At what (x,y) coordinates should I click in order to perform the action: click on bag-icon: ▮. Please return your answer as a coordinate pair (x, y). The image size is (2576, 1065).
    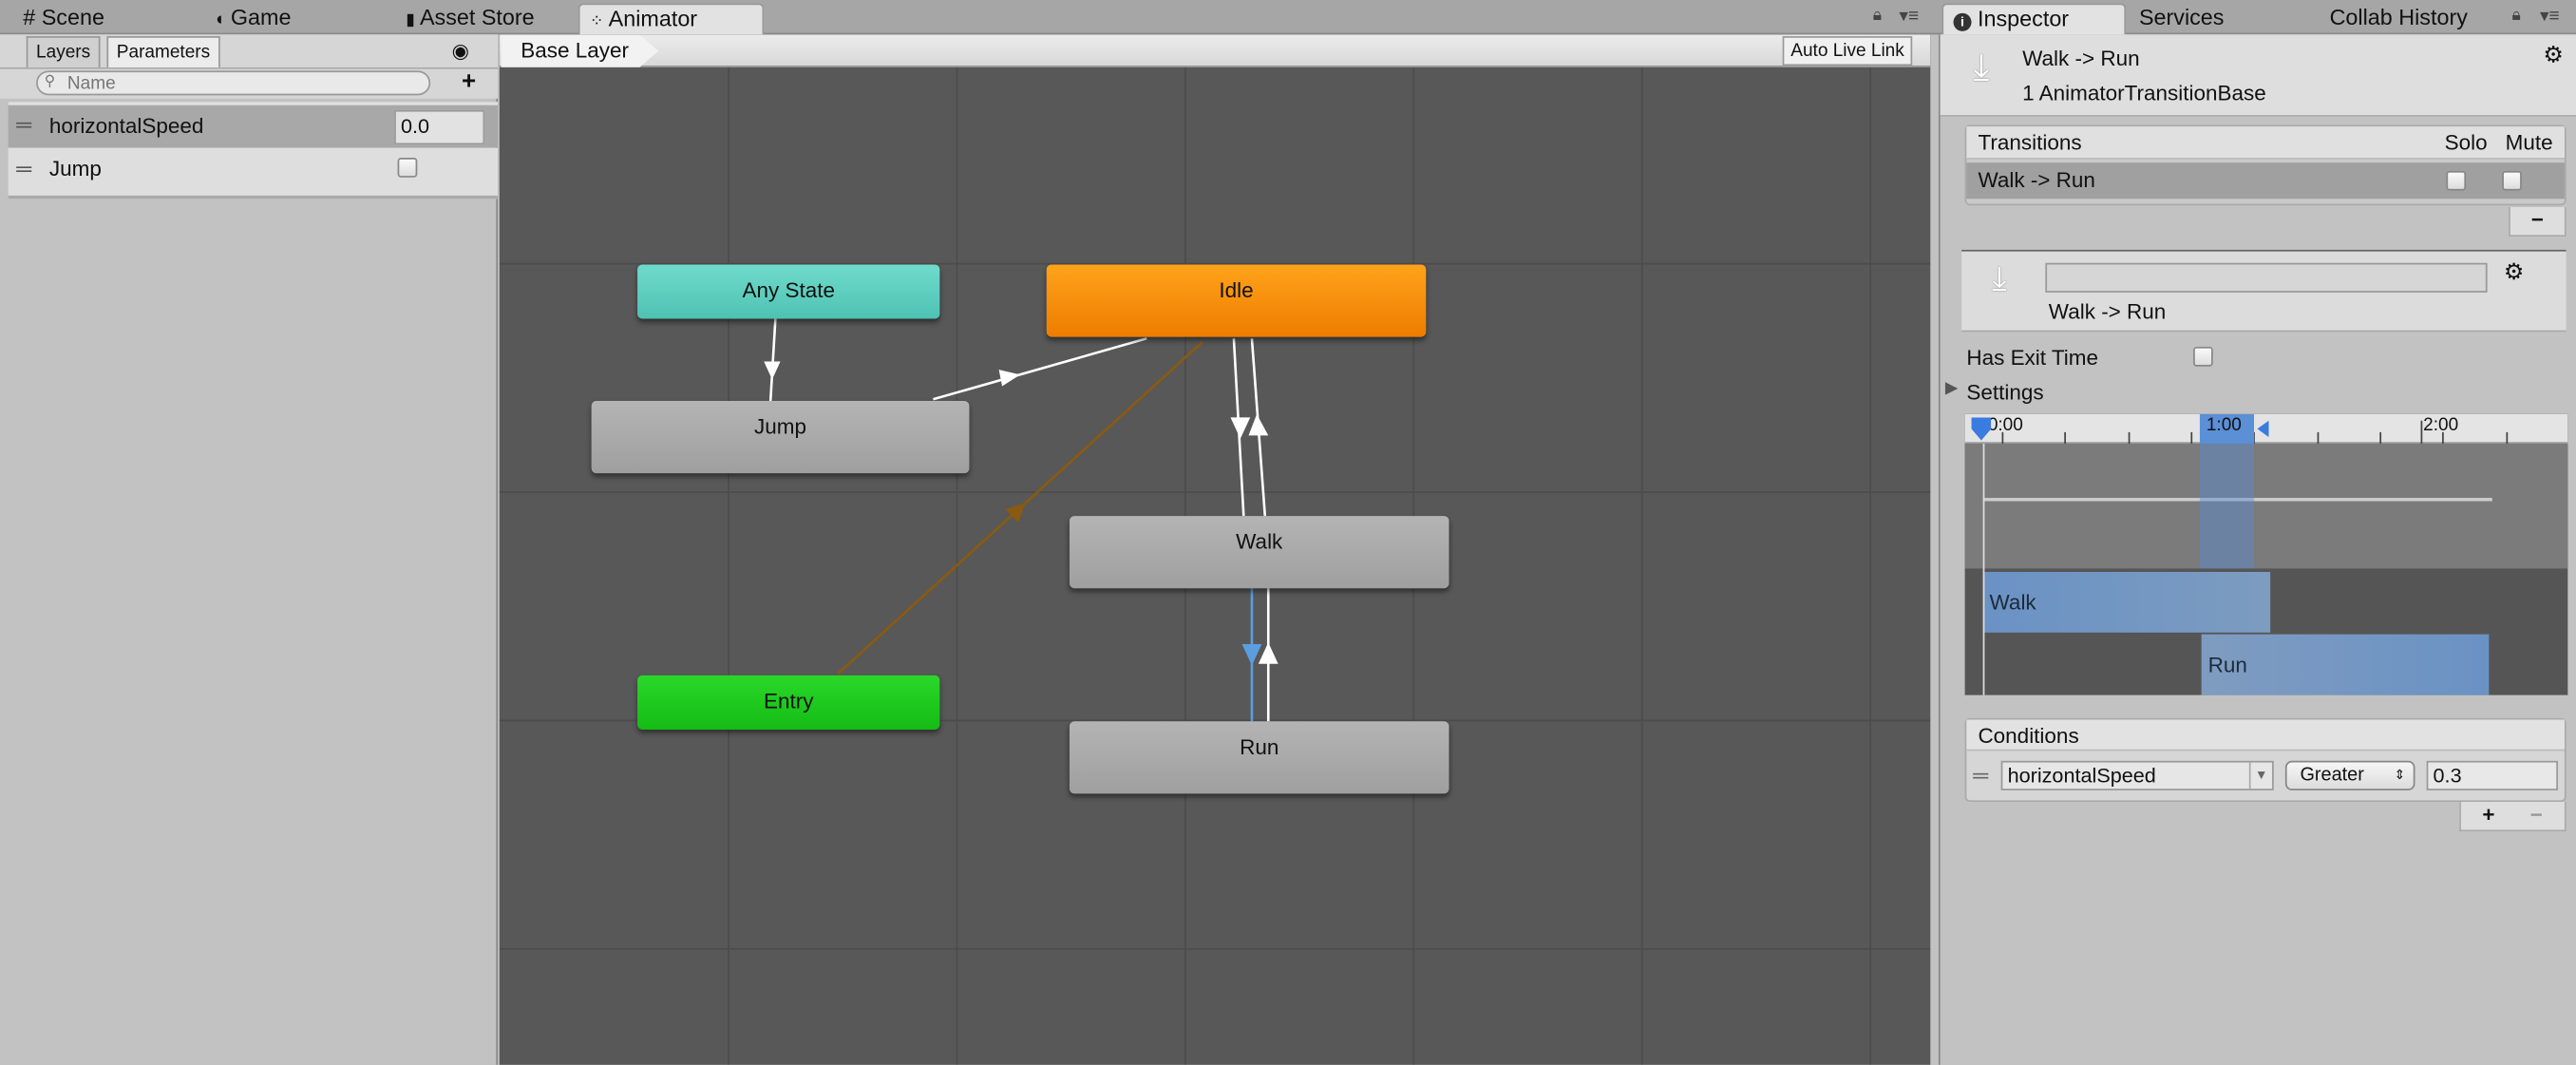
    Looking at the image, I should click on (410, 20).